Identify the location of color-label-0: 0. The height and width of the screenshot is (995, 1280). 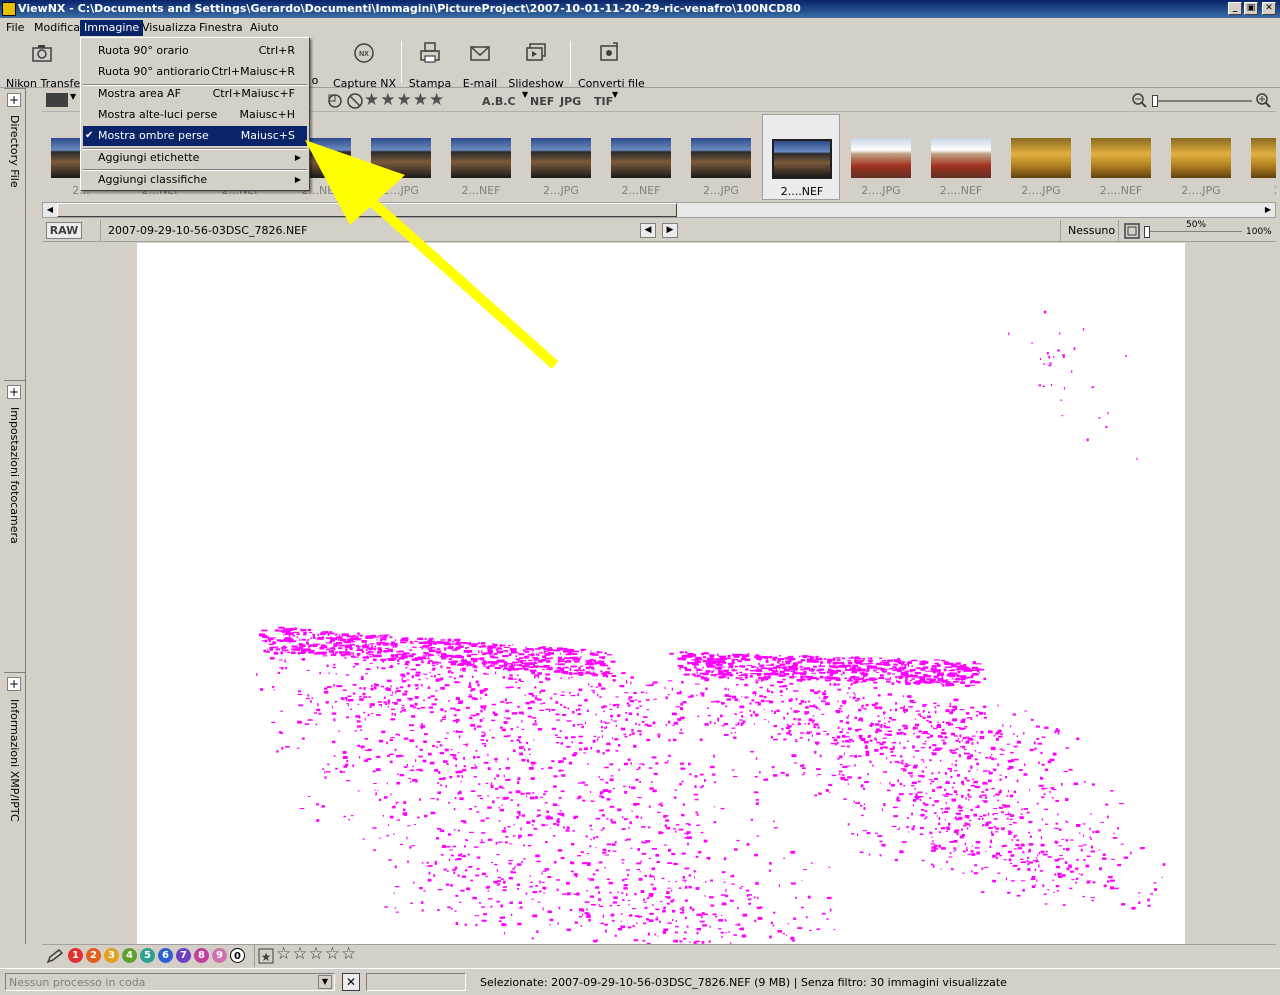
(237, 955).